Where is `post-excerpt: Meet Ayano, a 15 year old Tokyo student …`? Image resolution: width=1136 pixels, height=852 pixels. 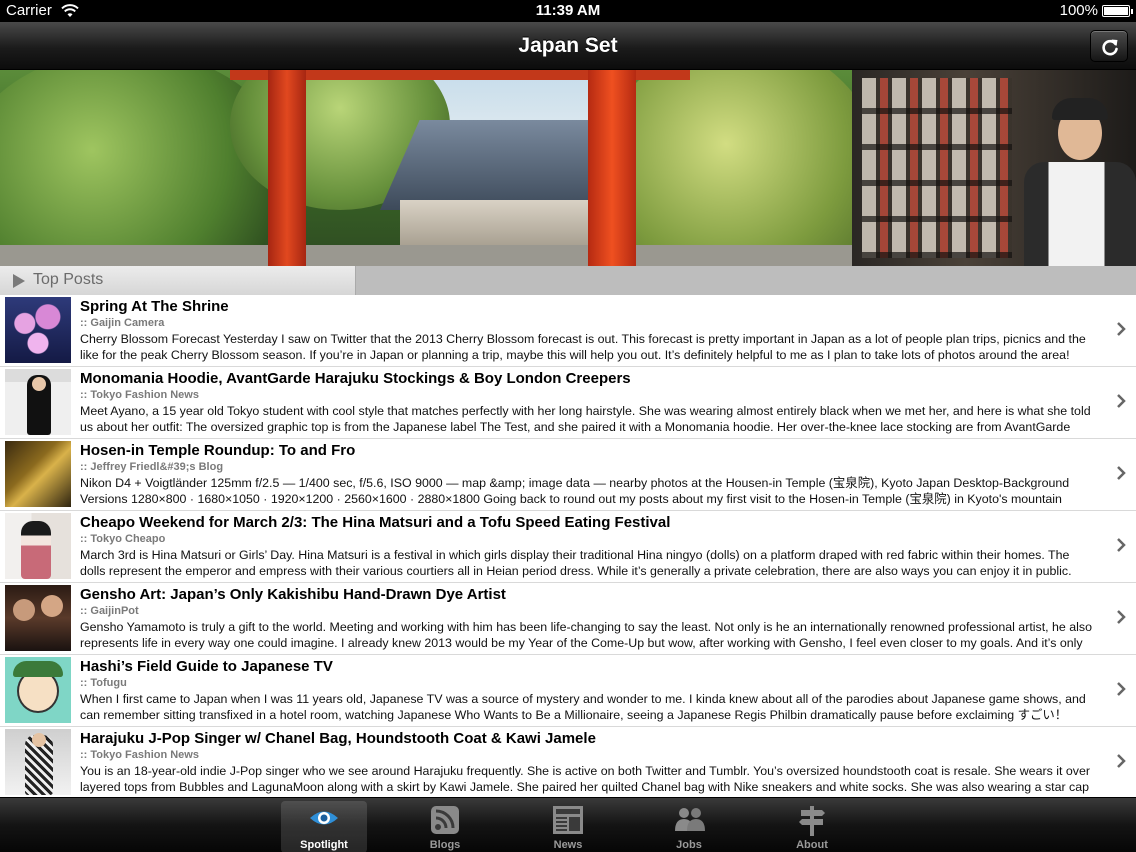 post-excerpt: Meet Ayano, a 15 year old Tokyo student … is located at coordinates (585, 419).